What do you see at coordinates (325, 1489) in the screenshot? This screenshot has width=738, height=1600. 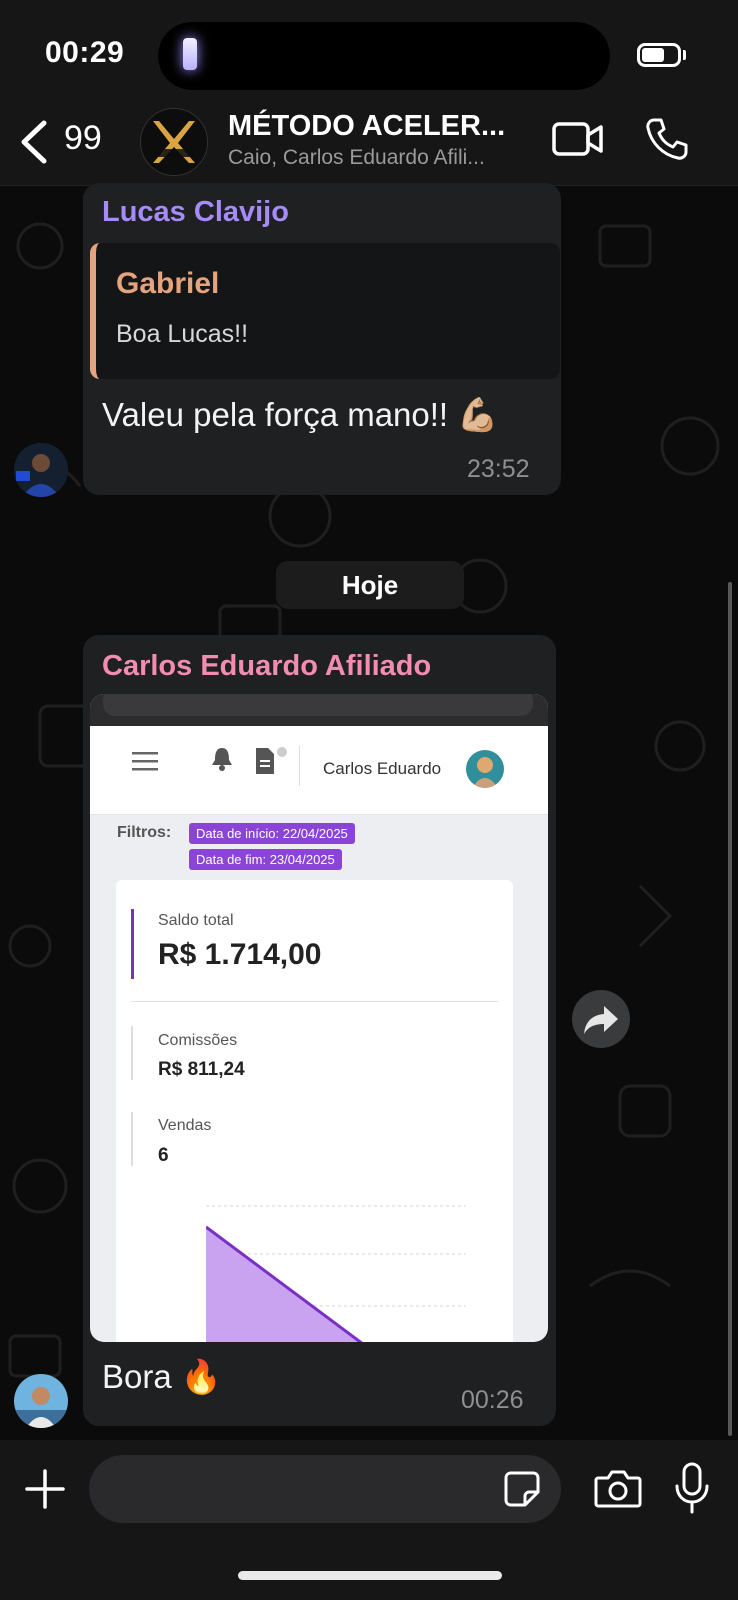 I see `message-input` at bounding box center [325, 1489].